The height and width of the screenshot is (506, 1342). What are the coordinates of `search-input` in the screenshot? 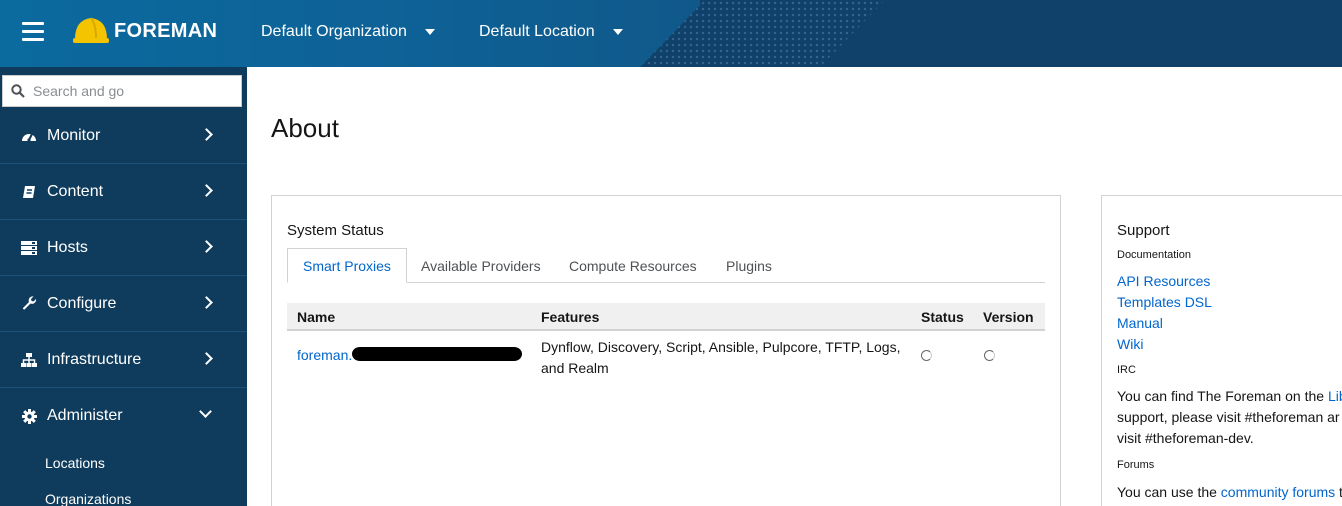 It's located at (128, 91).